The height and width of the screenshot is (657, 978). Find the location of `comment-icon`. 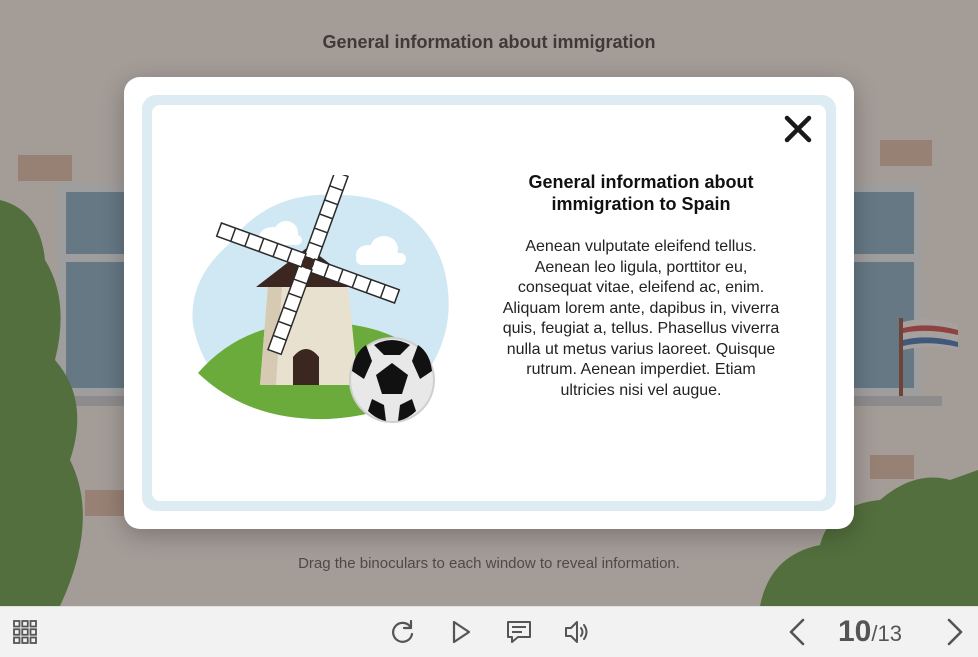

comment-icon is located at coordinates (519, 632).